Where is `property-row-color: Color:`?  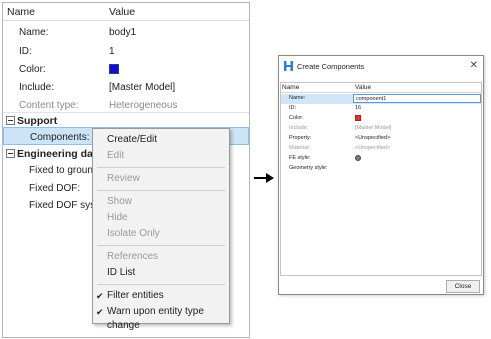 property-row-color: Color: is located at coordinates (126, 69).